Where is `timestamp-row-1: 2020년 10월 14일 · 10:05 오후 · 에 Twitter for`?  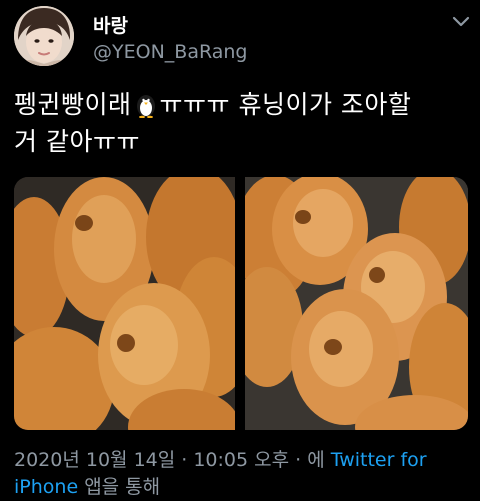
timestamp-row-1: 2020년 10월 14일 · 10:05 오후 · 에 Twitter for is located at coordinates (244, 460).